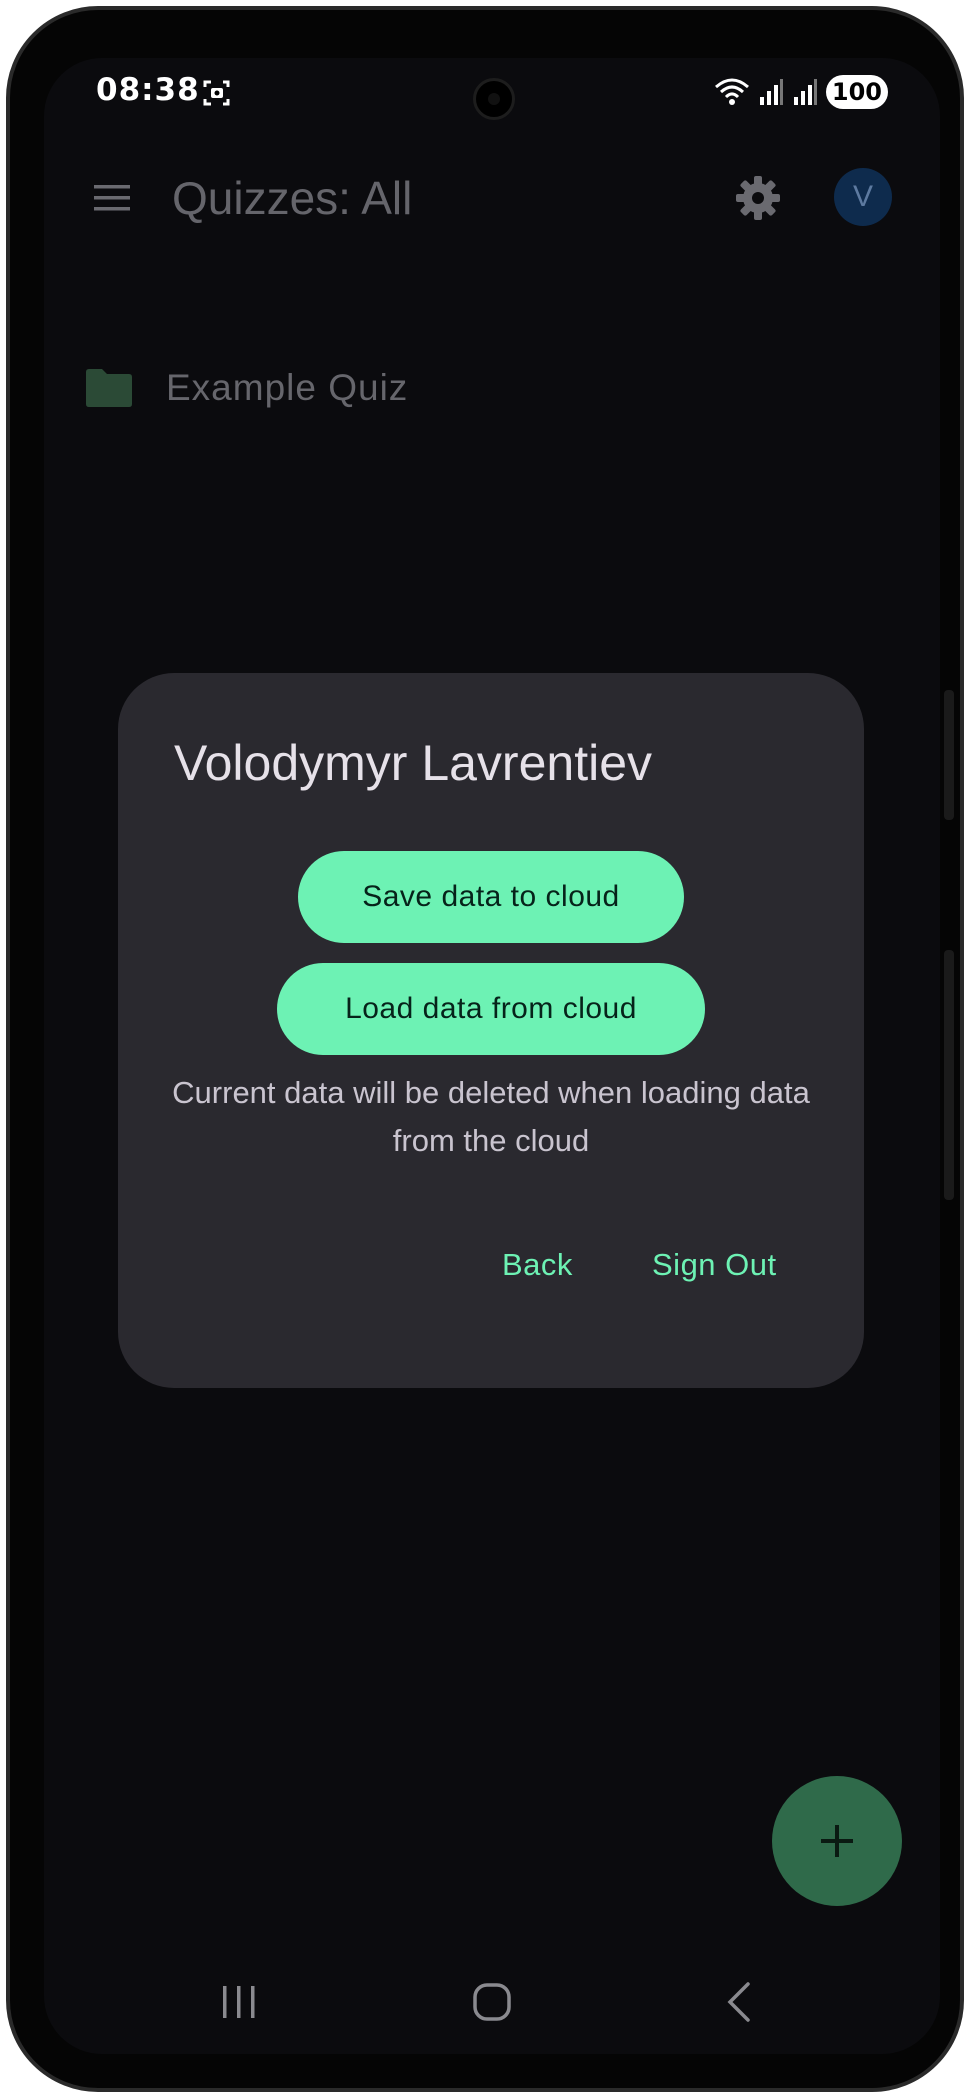 This screenshot has width=978, height=2100. I want to click on front-camera, so click(494, 99).